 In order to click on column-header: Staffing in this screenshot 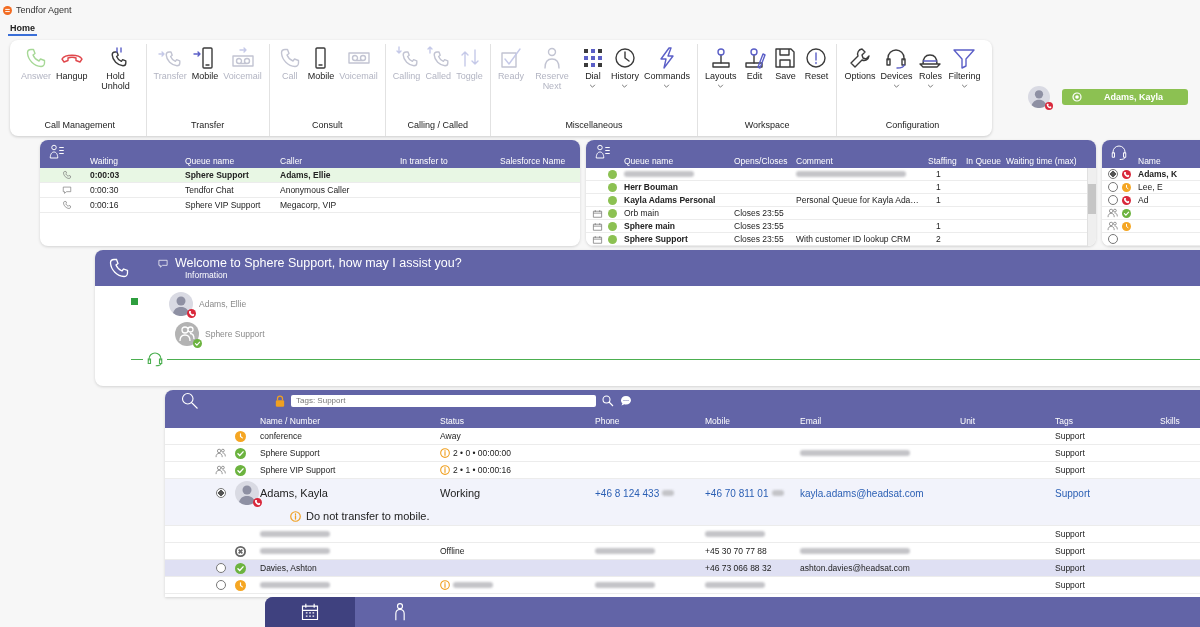, I will do `click(943, 161)`.